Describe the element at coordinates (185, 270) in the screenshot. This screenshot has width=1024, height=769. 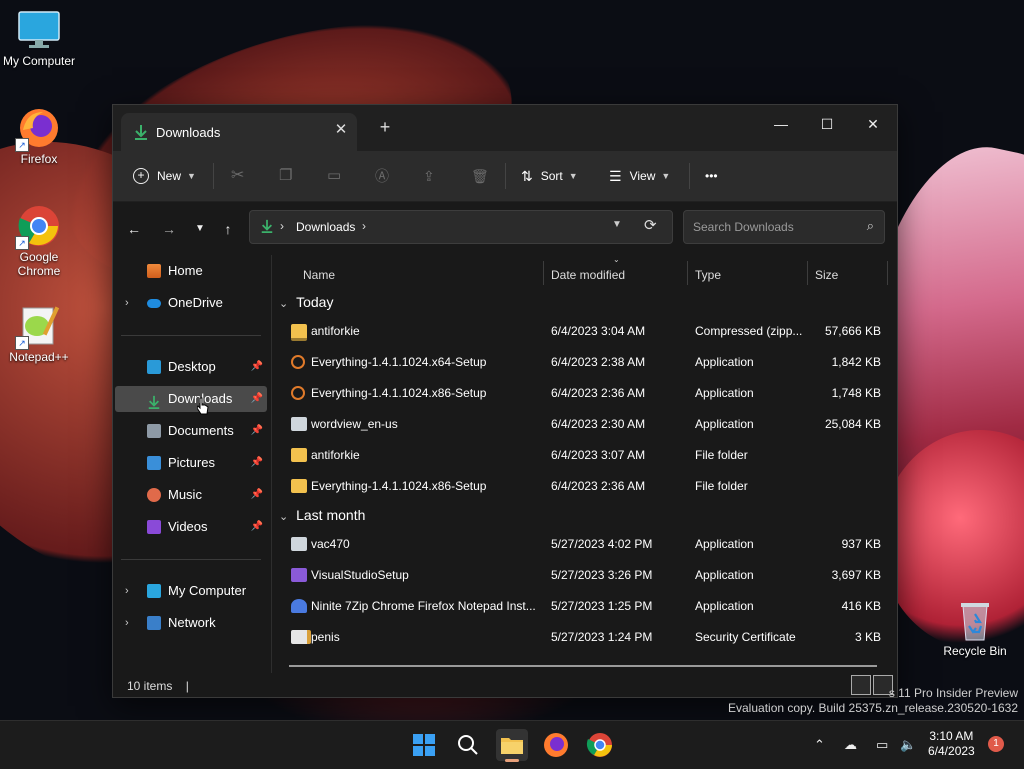
I see `sidebar-item-label: Home` at that location.